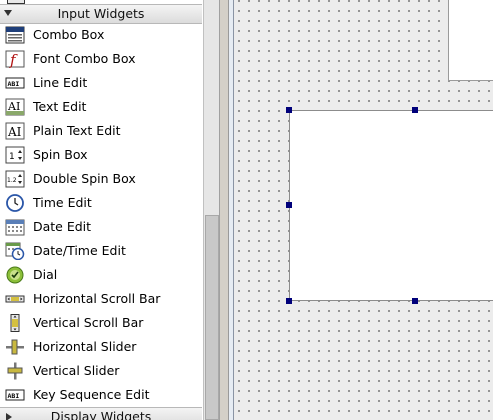 This screenshot has height=420, width=493. I want to click on widget-item-plain-text-edit: AI Plain Text Edit, so click(101, 131).